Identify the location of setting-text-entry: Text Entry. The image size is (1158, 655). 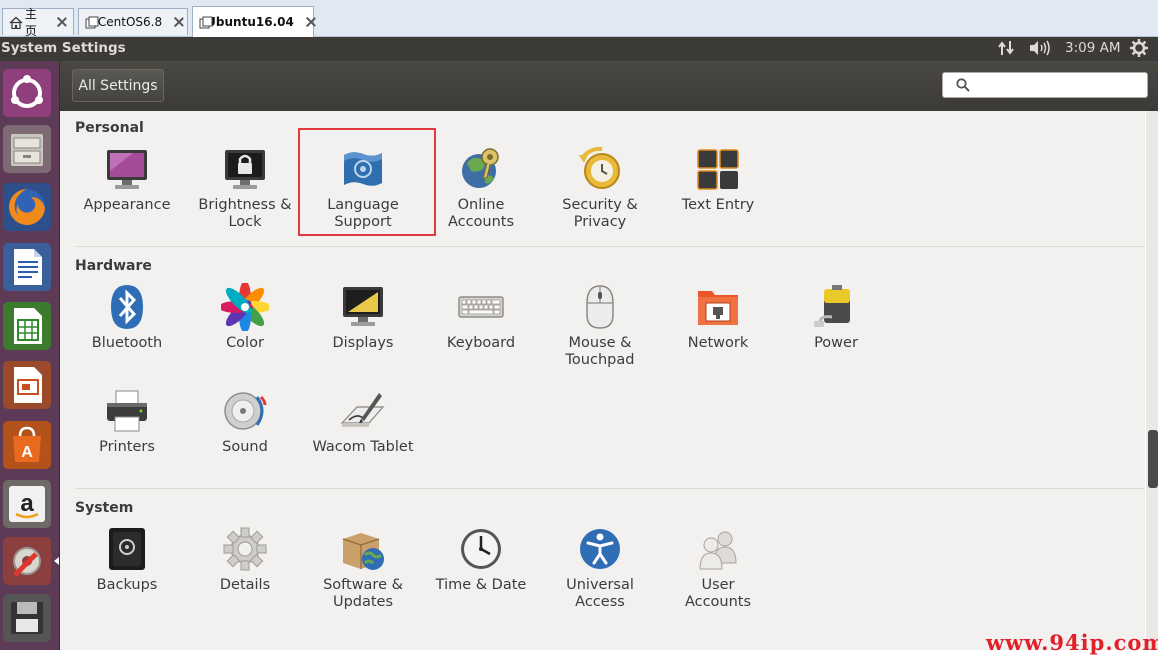
(718, 190).